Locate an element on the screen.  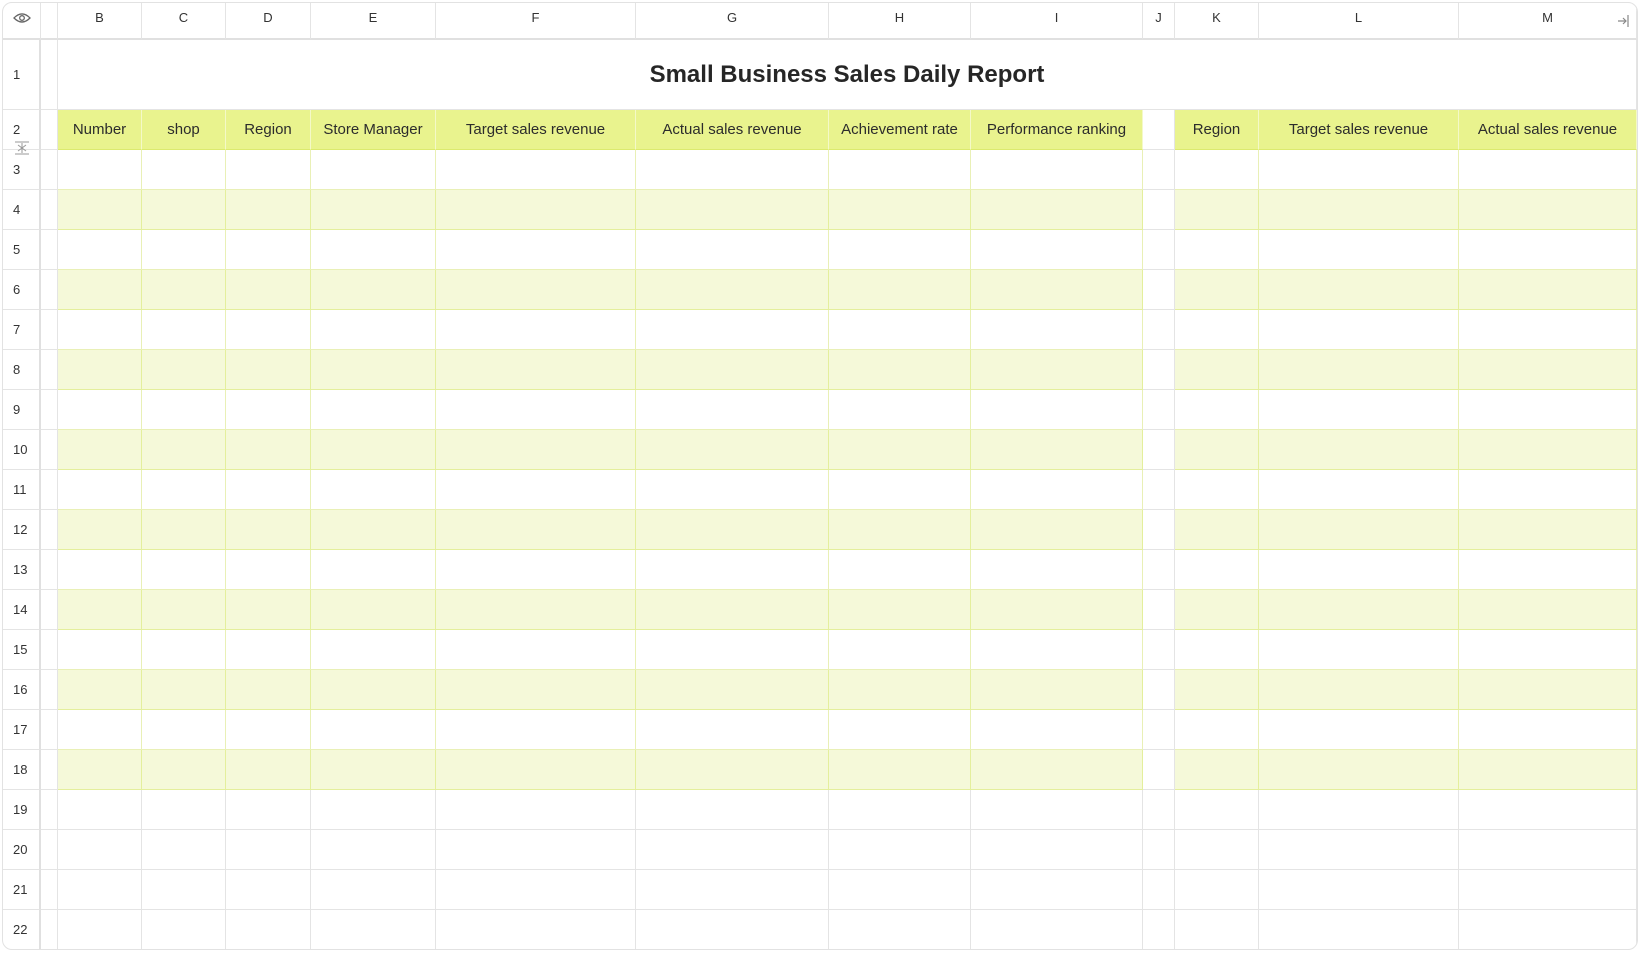
header-cell-store-manager: Store Manager is located at coordinates (373, 130).